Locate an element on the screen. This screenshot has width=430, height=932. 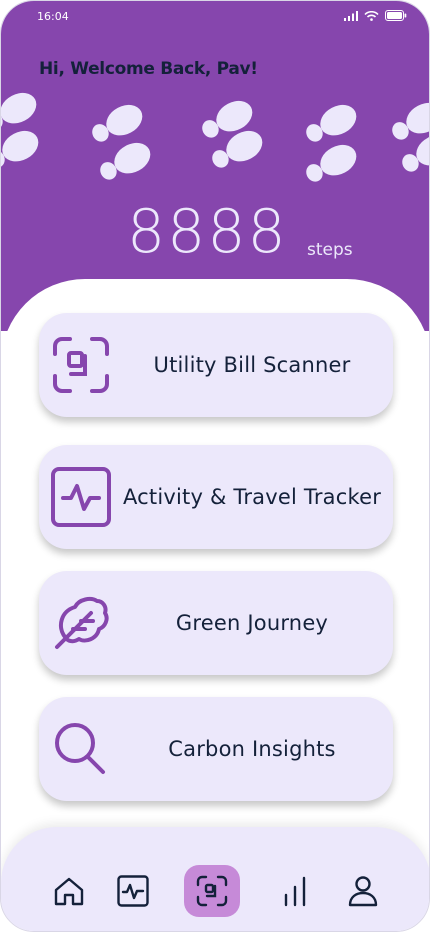
nav-profile is located at coordinates (363, 891).